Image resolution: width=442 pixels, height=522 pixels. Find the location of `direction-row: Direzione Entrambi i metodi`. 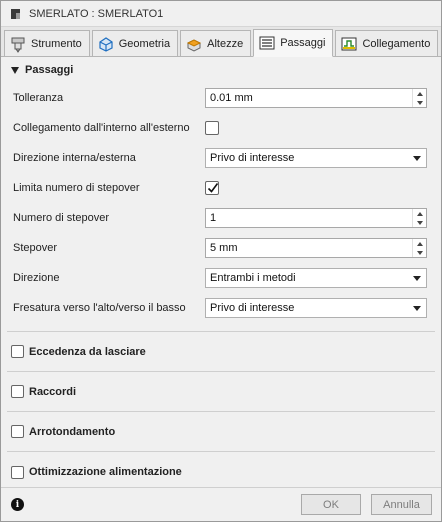

direction-row: Direzione Entrambi i metodi is located at coordinates (221, 278).